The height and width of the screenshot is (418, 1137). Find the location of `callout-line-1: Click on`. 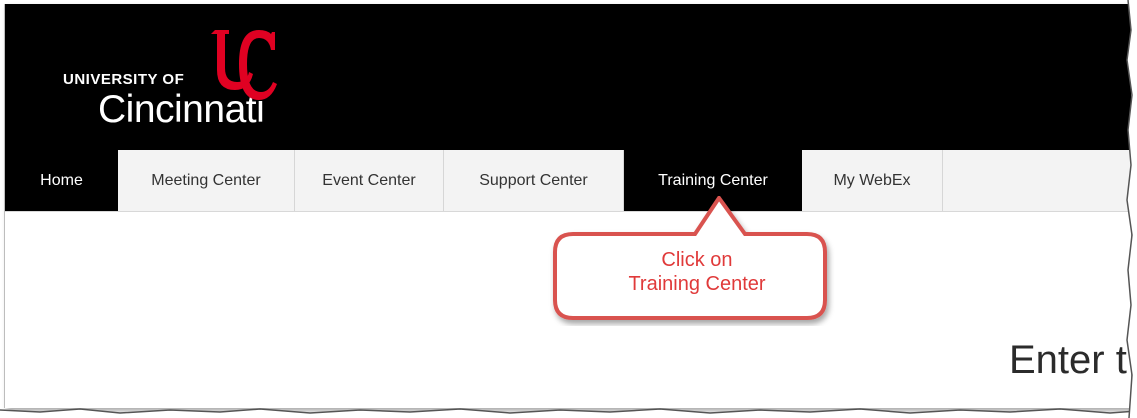

callout-line-1: Click on is located at coordinates (697, 260).